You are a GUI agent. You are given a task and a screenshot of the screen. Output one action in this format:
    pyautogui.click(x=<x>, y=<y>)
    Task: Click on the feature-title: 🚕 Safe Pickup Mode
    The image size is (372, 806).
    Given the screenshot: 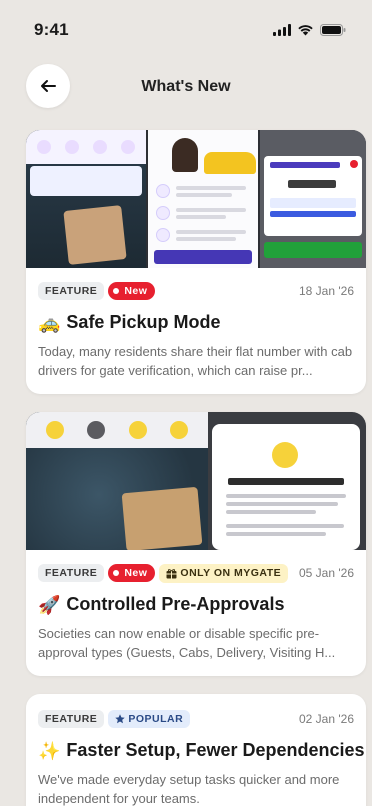 What is the action you would take?
    pyautogui.click(x=196, y=322)
    